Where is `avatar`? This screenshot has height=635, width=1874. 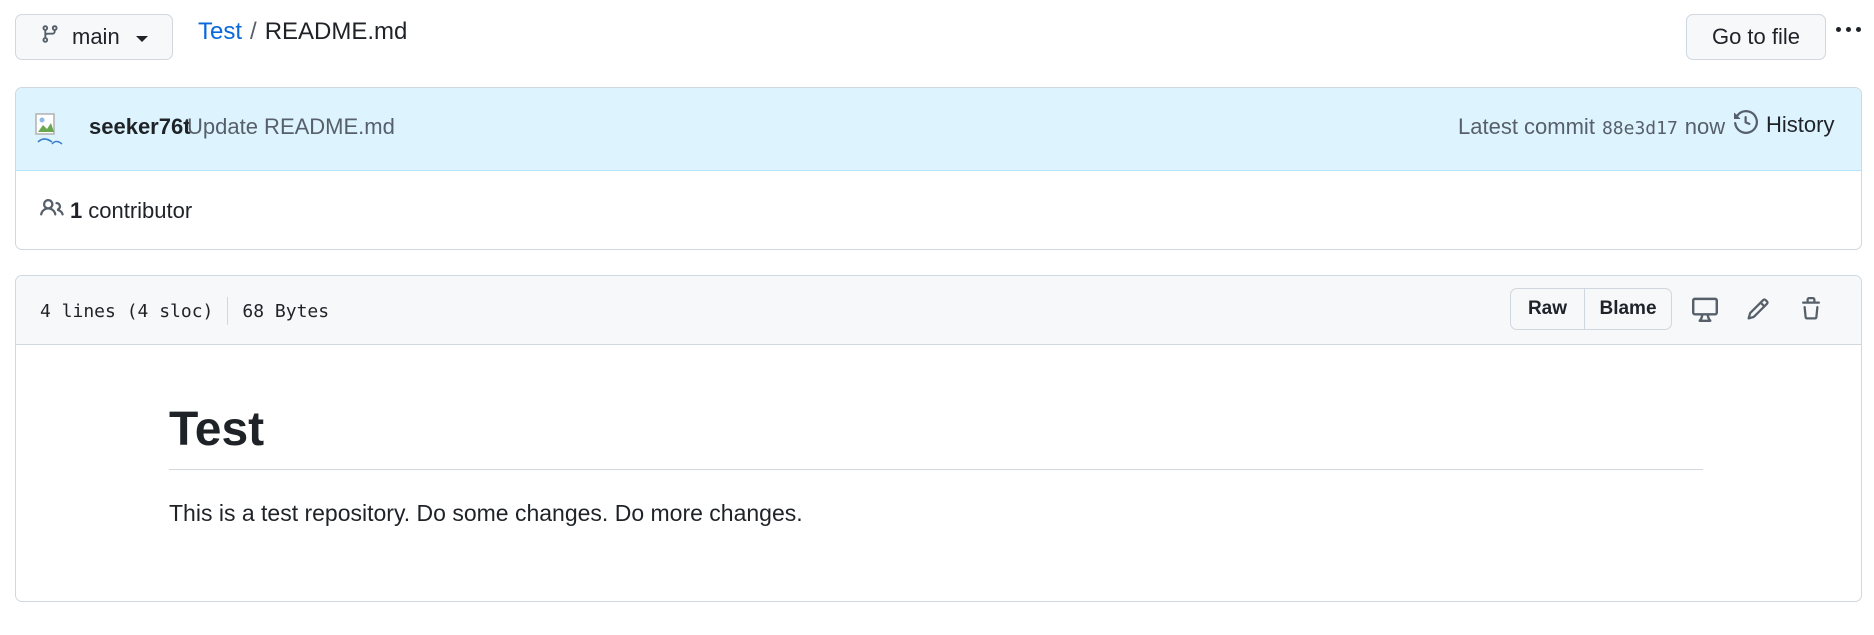 avatar is located at coordinates (49, 130).